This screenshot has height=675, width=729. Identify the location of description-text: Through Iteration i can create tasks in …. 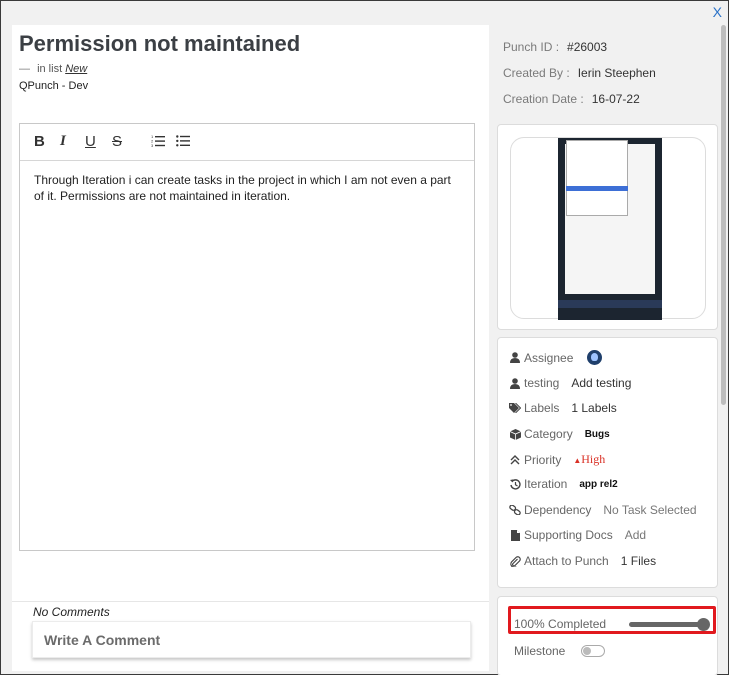
(247, 188).